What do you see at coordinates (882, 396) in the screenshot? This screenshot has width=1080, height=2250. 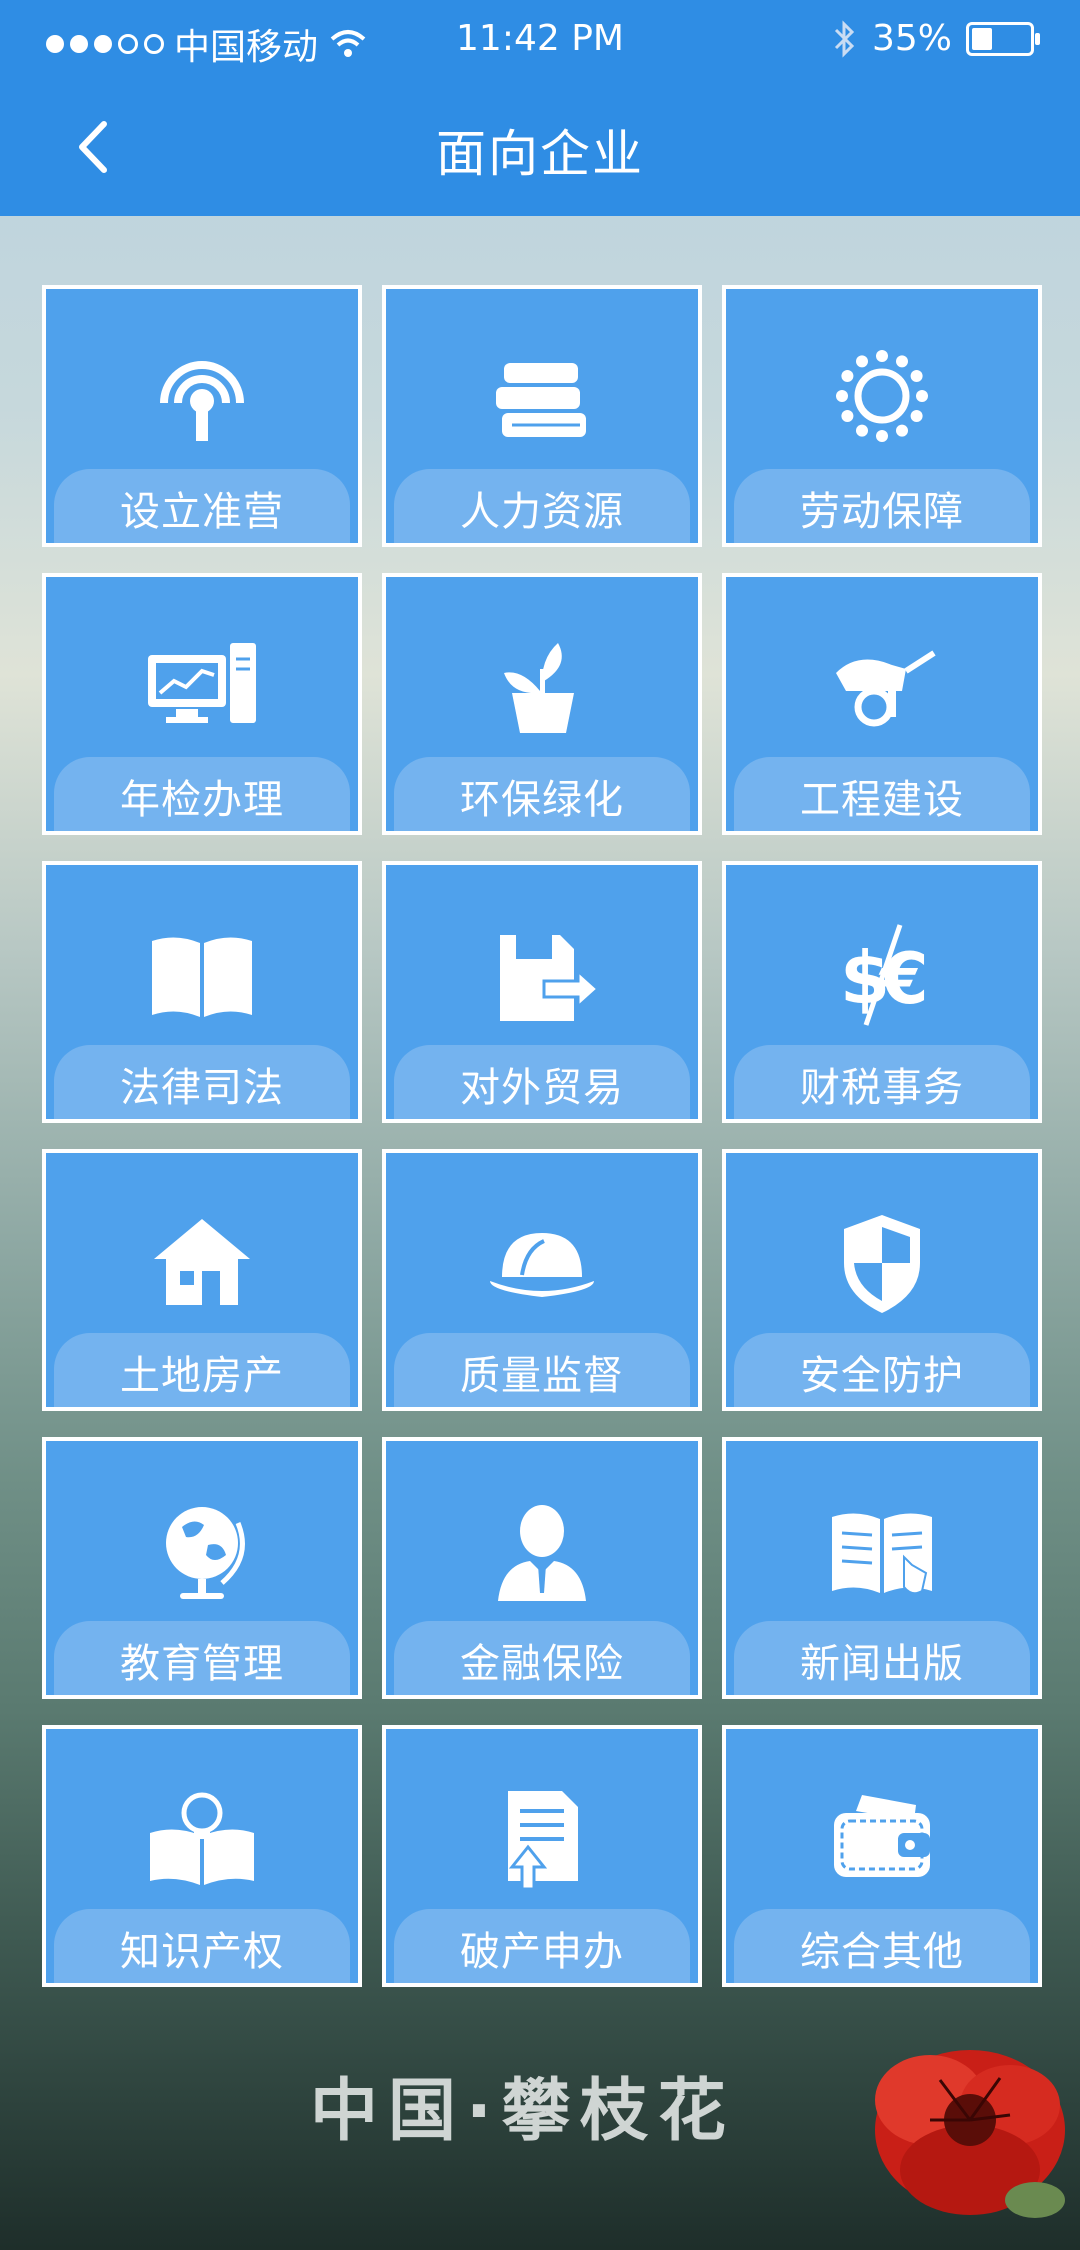 I see `sun-icon` at bounding box center [882, 396].